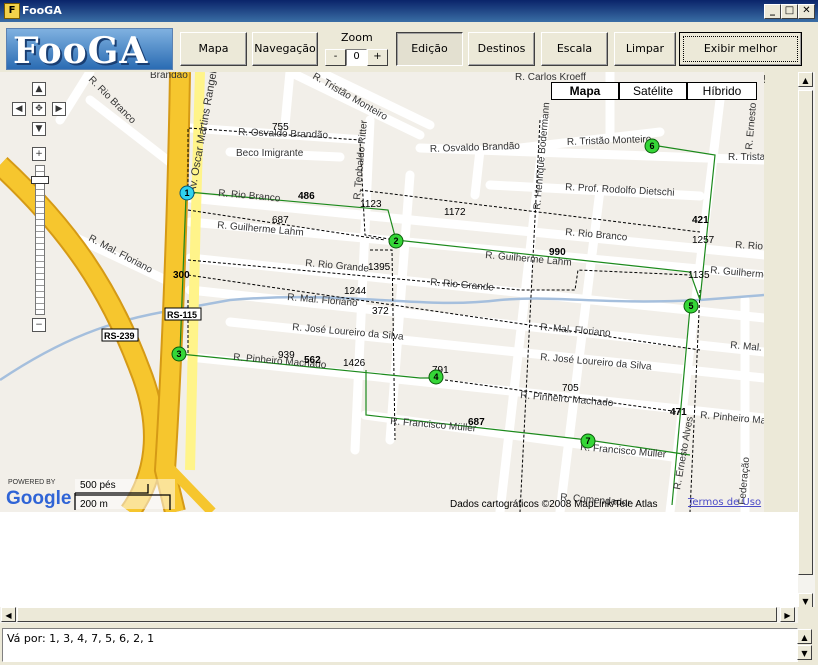 This screenshot has height=665, width=818. I want to click on pan-up-icon: ▲, so click(39, 89).